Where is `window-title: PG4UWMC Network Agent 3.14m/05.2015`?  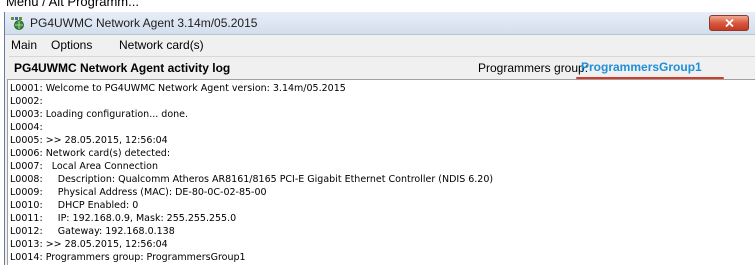
window-title: PG4UWMC Network Agent 3.14m/05.2015 is located at coordinates (144, 23).